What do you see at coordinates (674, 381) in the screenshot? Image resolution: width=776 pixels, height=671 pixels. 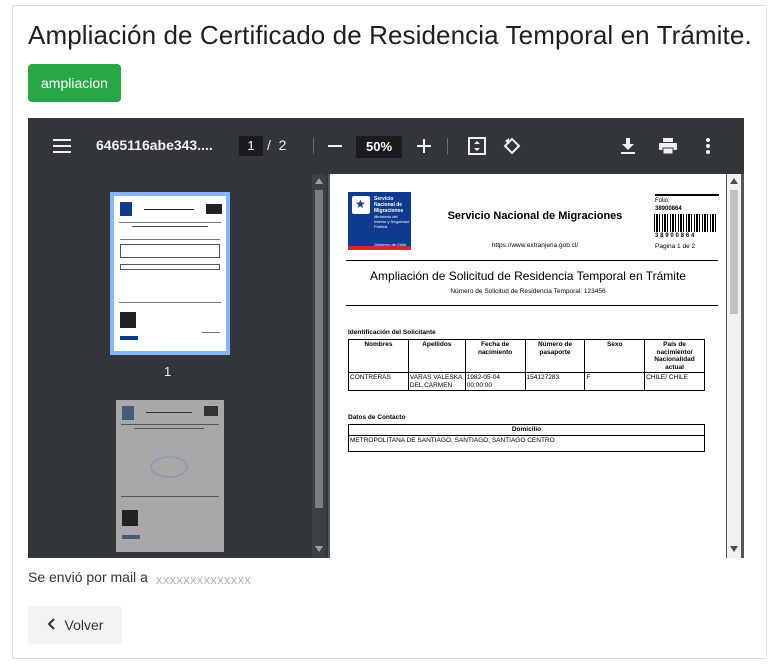 I see `table-cell: CHILE/ CHILE` at bounding box center [674, 381].